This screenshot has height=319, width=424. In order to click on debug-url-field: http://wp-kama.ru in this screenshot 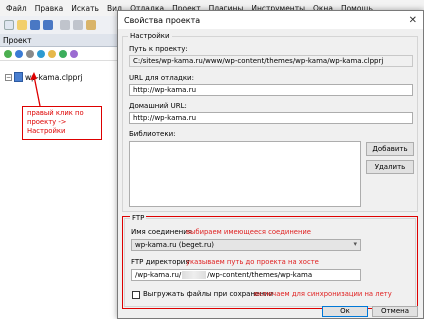, I will do `click(271, 90)`.